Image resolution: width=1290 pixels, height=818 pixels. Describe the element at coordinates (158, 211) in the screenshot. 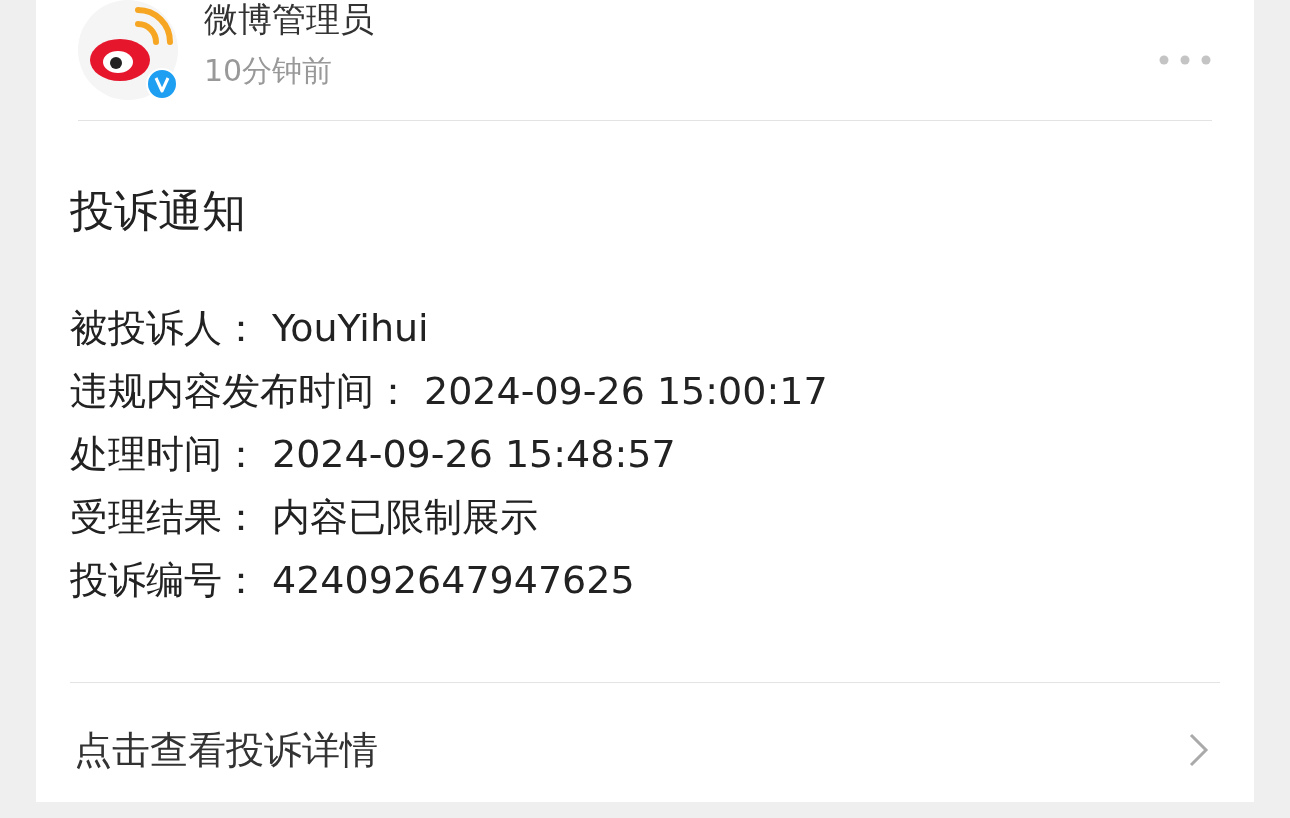

I see `notice-title: 投诉通知` at that location.